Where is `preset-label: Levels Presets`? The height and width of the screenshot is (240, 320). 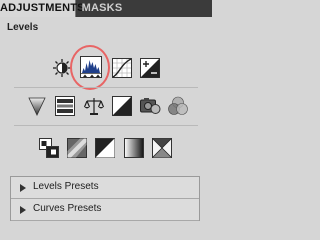
preset-label: Levels Presets is located at coordinates (66, 186).